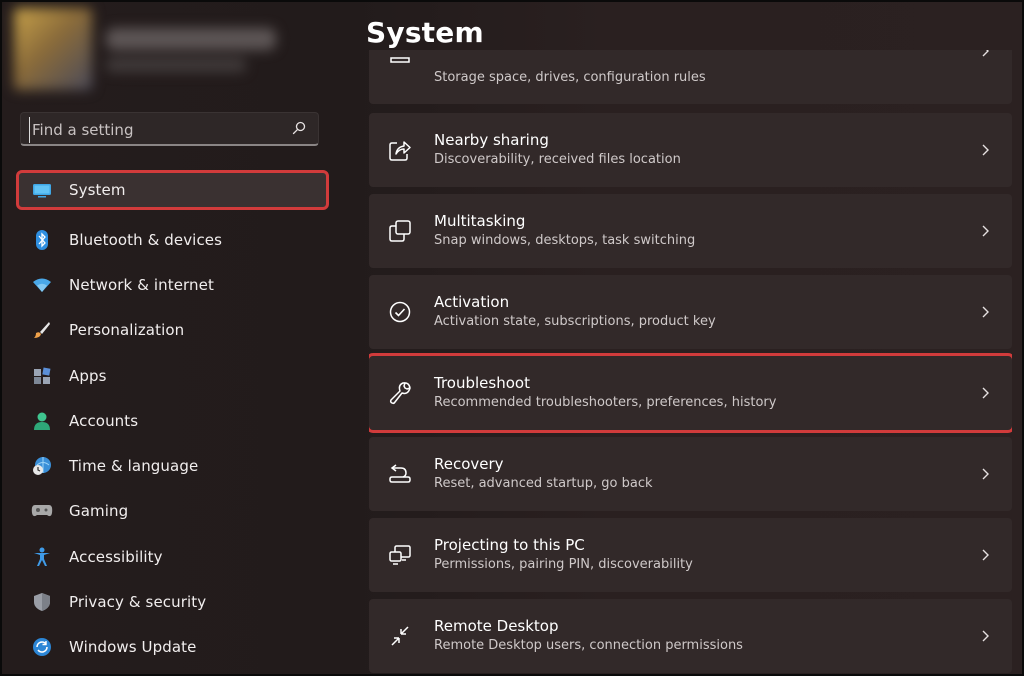 This screenshot has width=1024, height=676. Describe the element at coordinates (42, 285) in the screenshot. I see `wifi-icon` at that location.